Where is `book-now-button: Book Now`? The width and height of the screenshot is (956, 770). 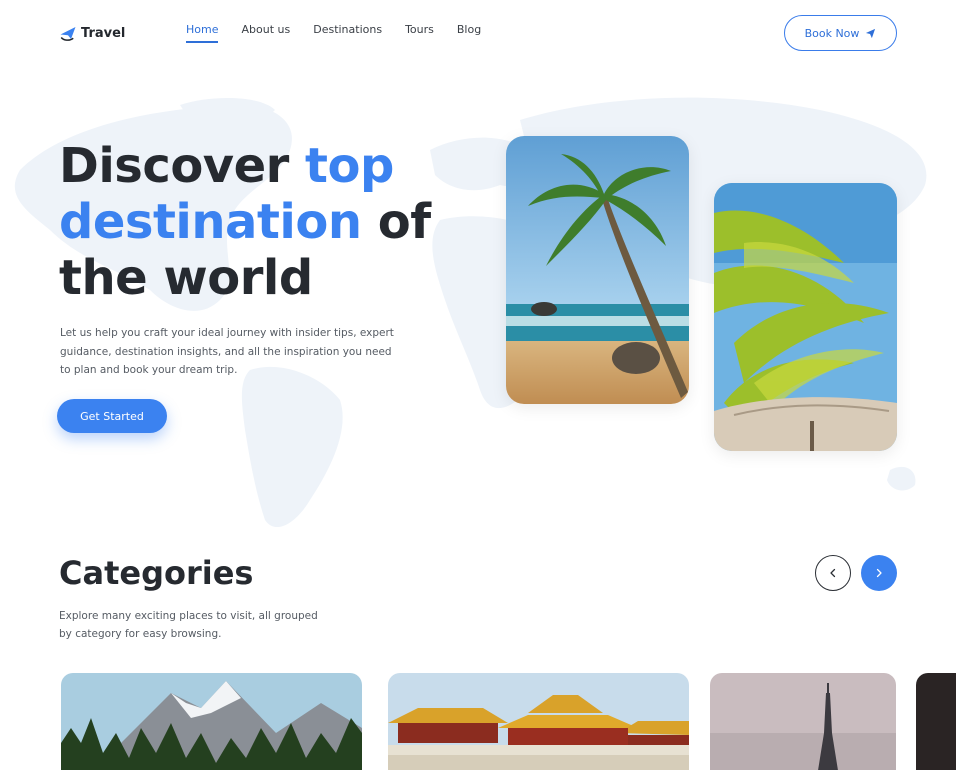 book-now-button: Book Now is located at coordinates (840, 33).